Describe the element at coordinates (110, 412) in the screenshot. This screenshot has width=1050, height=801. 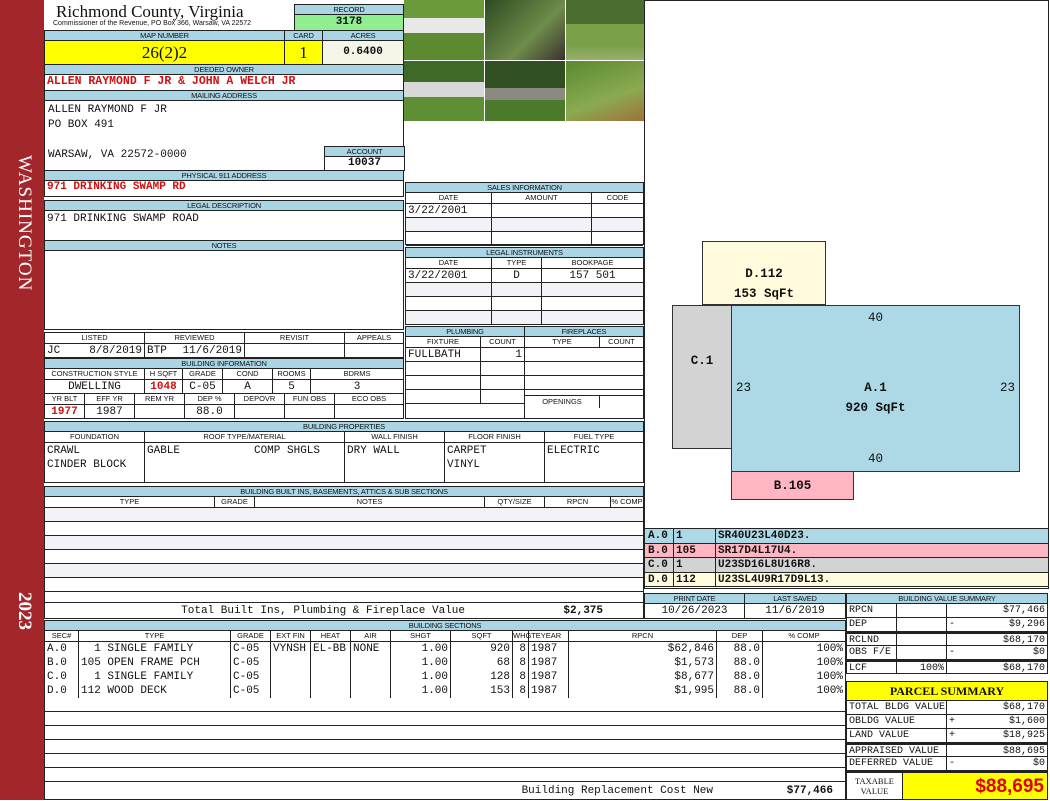
I see `building-info-value: 1987` at that location.